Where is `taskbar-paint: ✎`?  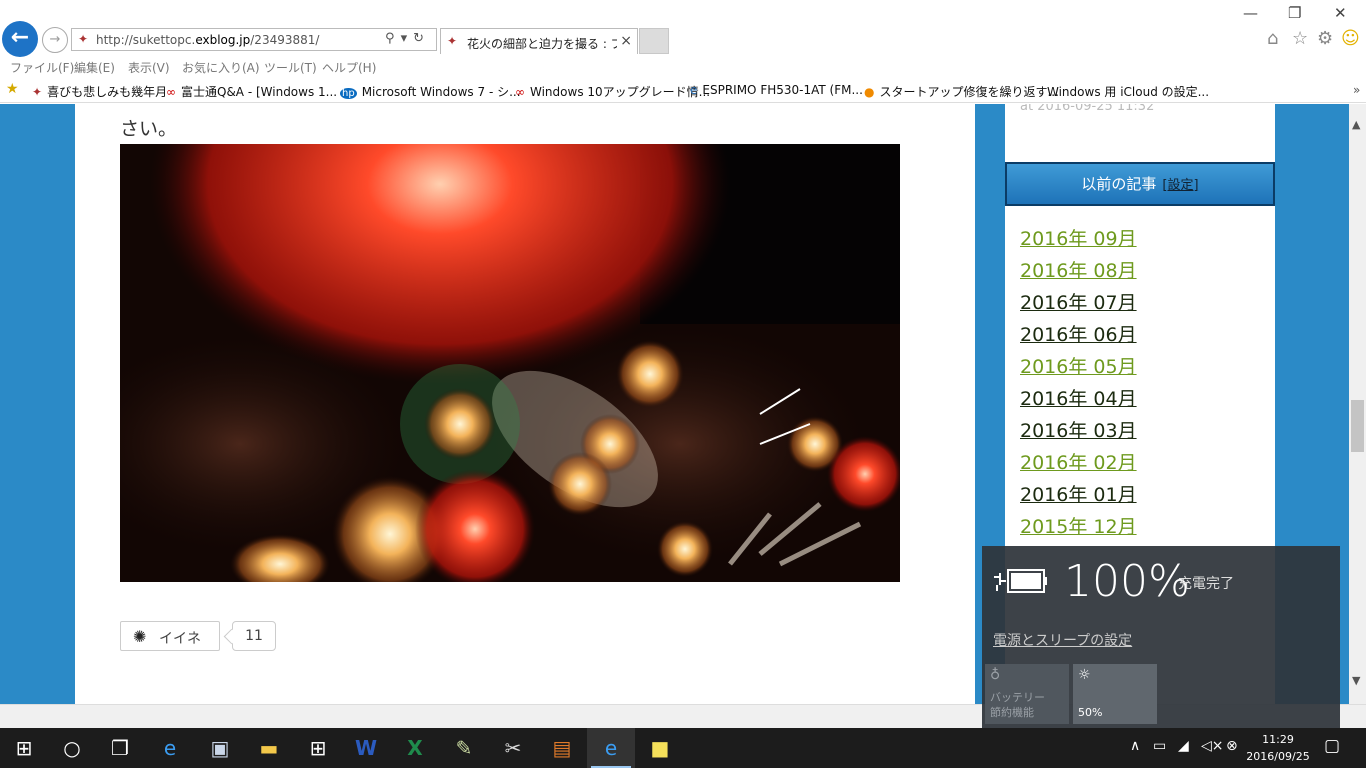 taskbar-paint: ✎ is located at coordinates (464, 748).